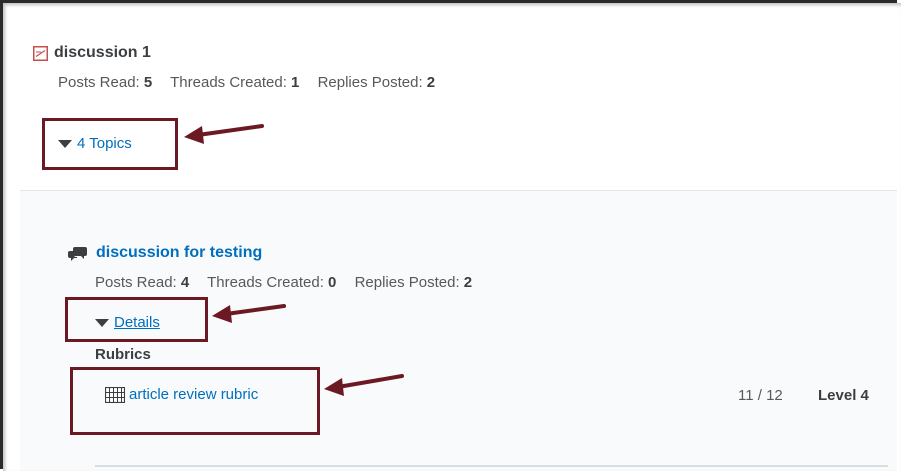  I want to click on rubric-score: 11 / 12, so click(760, 395).